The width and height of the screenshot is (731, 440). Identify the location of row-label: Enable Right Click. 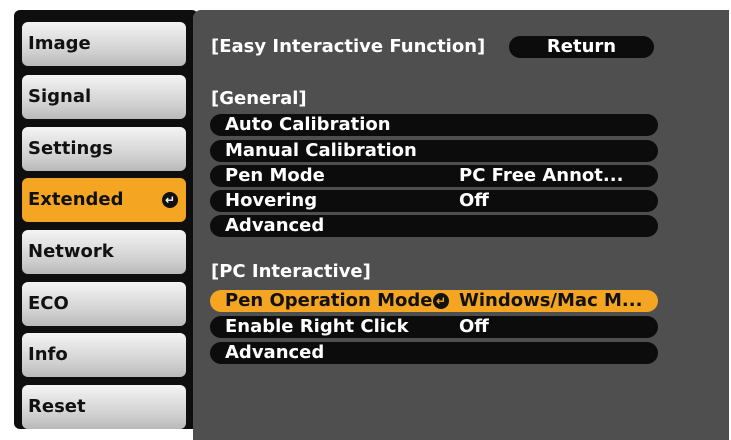
(317, 326).